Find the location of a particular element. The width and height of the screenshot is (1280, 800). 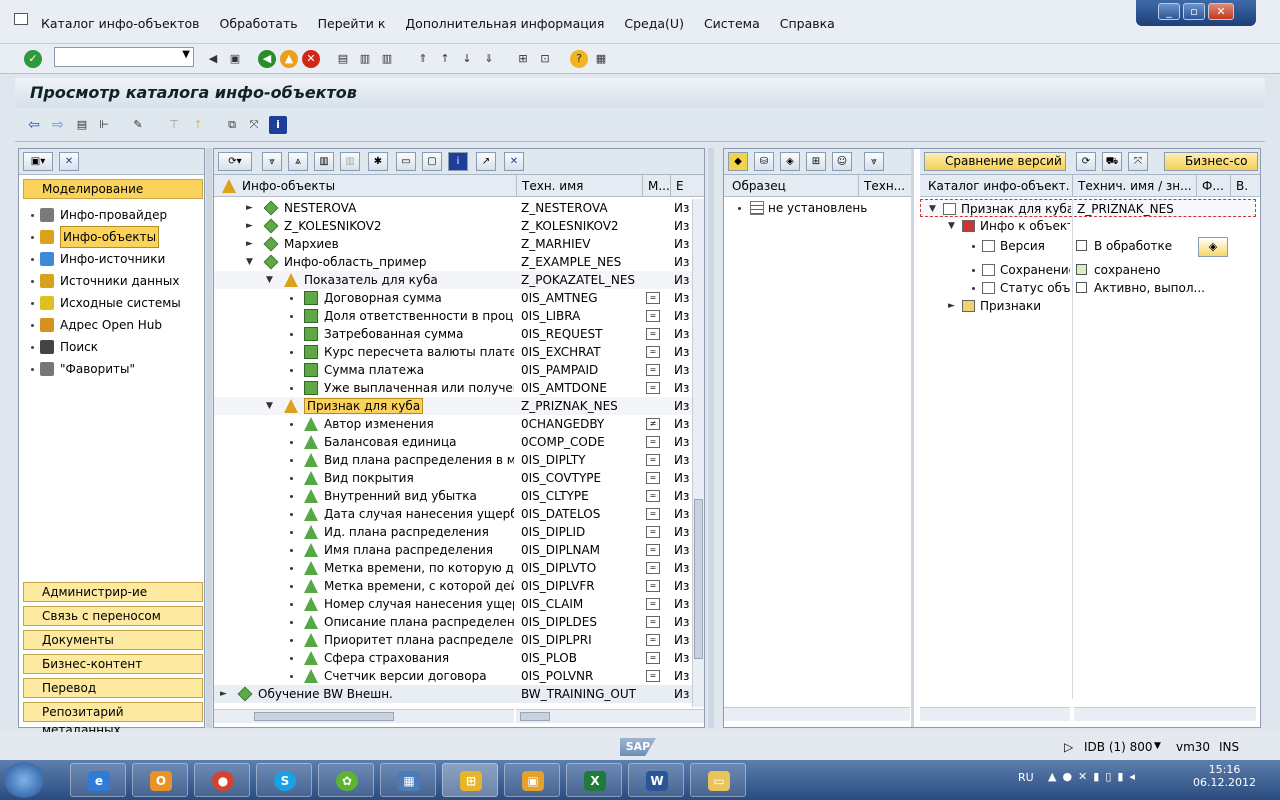

tree-row: Имя плана распределения 0IS_DIPLNAM = Из is located at coordinates (453, 550).